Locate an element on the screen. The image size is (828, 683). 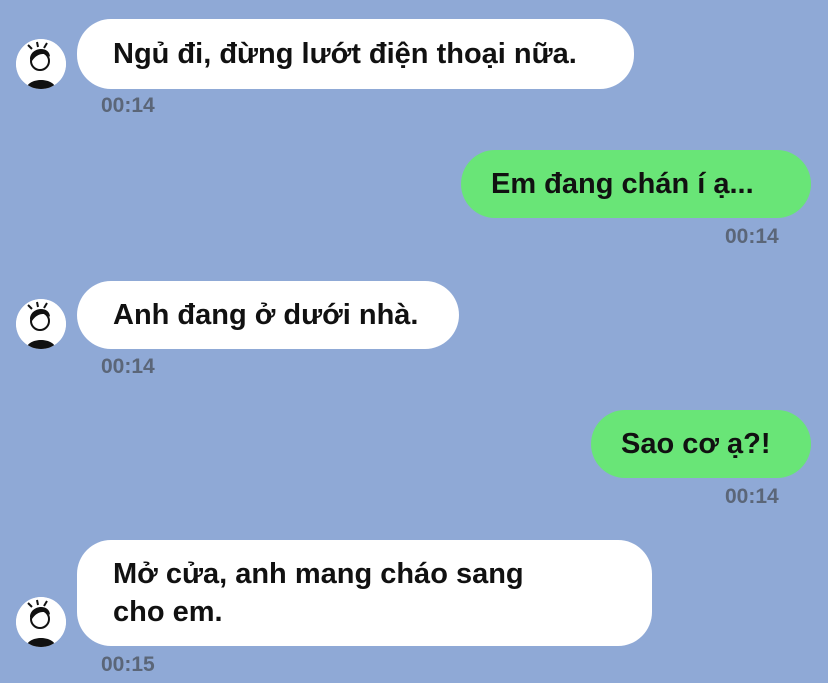
message-text: Ngủ đi, đừng lướt điện thoại nữa. is located at coordinates (345, 54).